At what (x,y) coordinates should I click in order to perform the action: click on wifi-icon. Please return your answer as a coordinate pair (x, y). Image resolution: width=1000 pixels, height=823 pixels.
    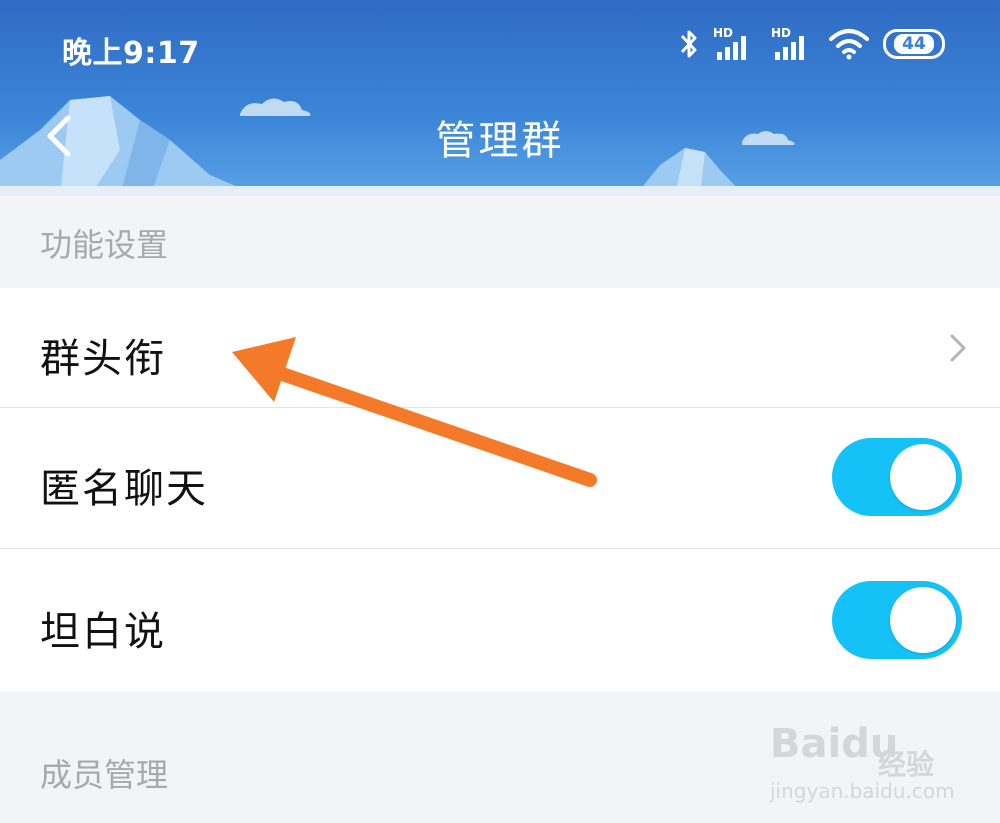
    Looking at the image, I should click on (849, 44).